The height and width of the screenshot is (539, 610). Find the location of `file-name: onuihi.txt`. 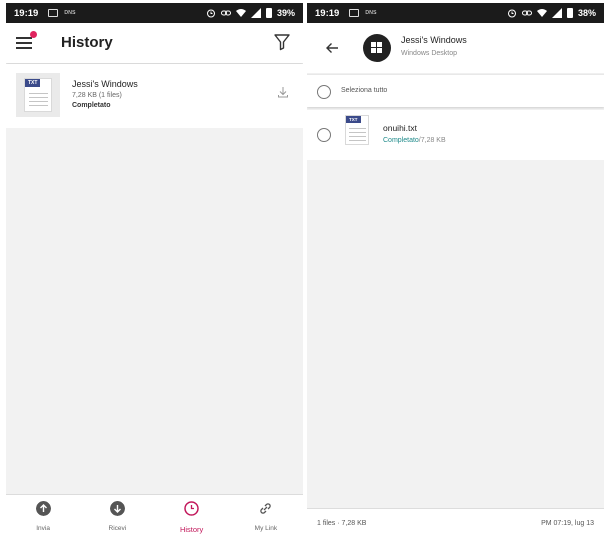

file-name: onuihi.txt is located at coordinates (400, 128).